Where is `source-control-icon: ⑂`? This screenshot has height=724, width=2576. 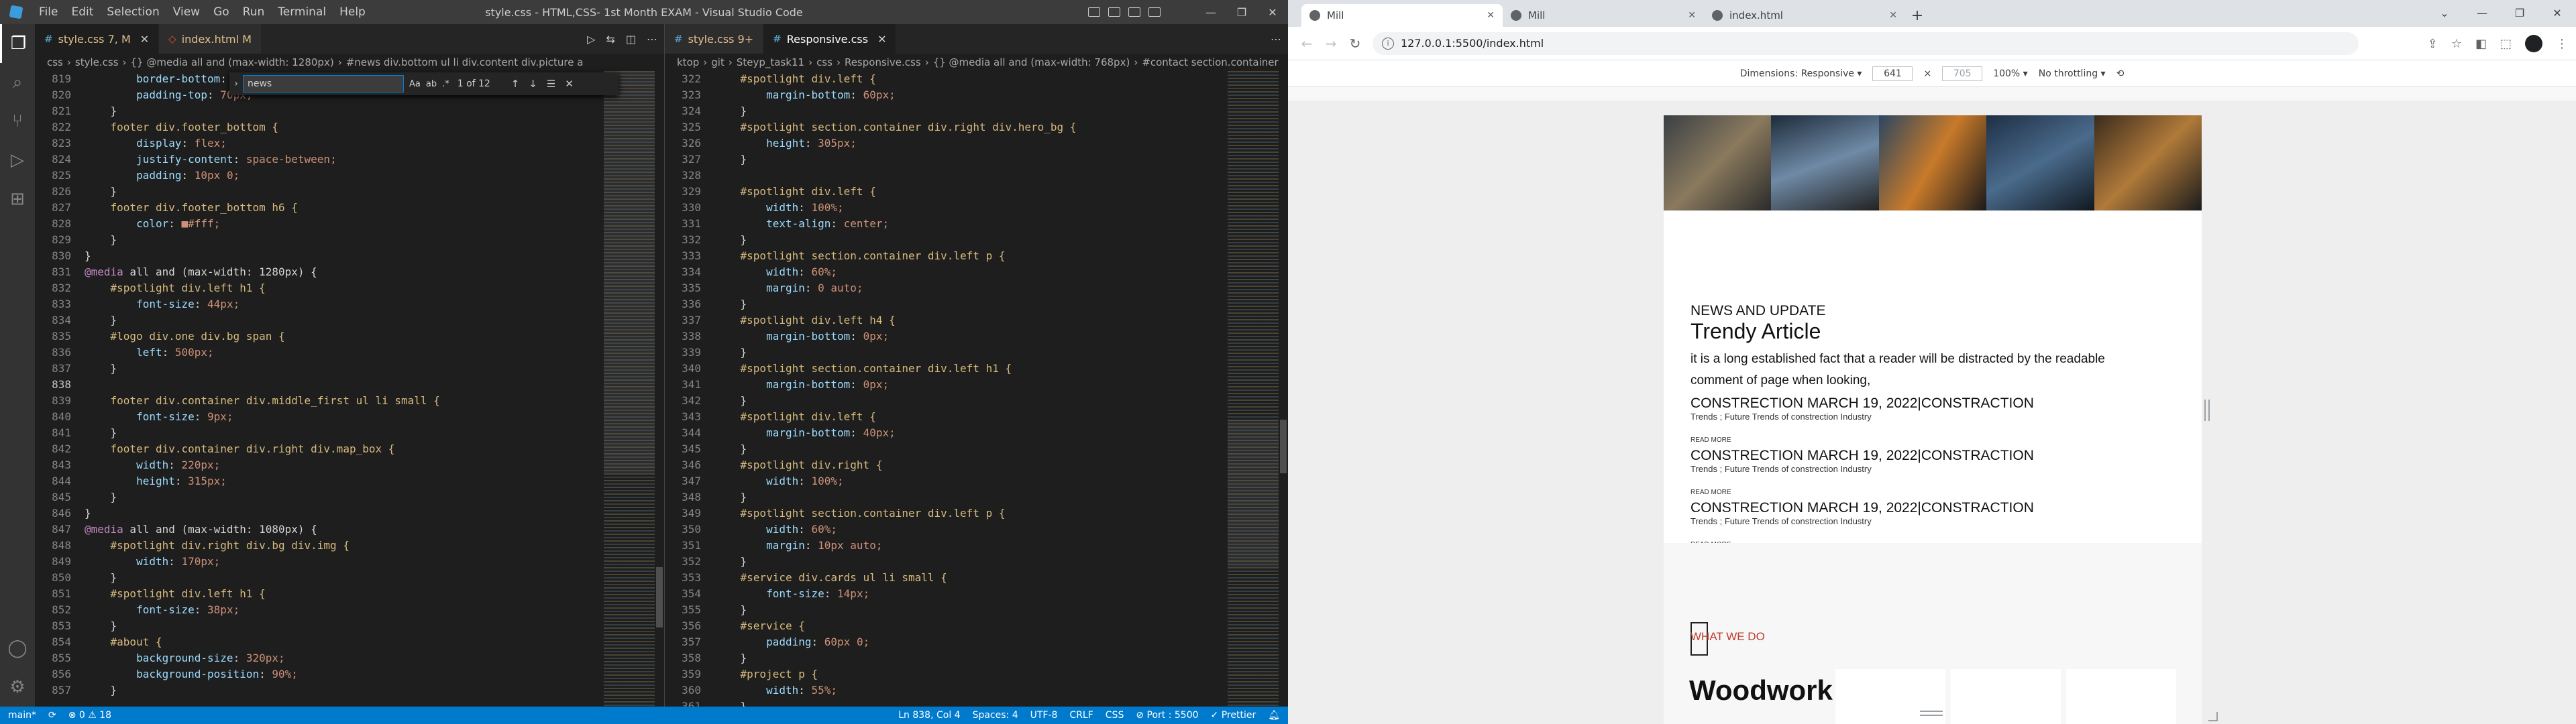 source-control-icon: ⑂ is located at coordinates (17, 121).